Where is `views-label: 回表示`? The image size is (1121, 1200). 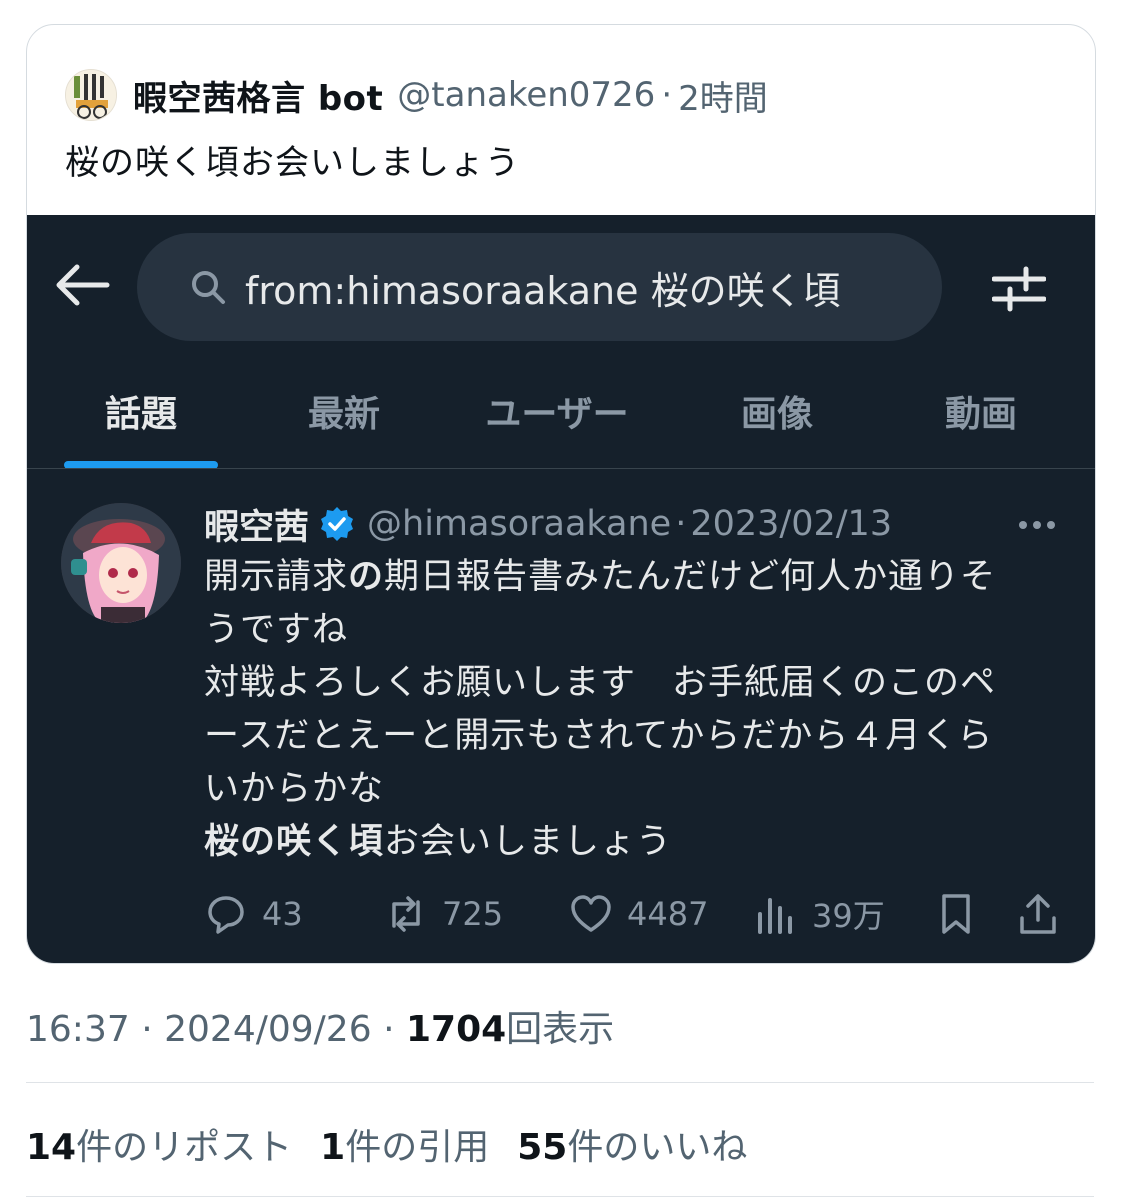
views-label: 回表示 is located at coordinates (560, 1029).